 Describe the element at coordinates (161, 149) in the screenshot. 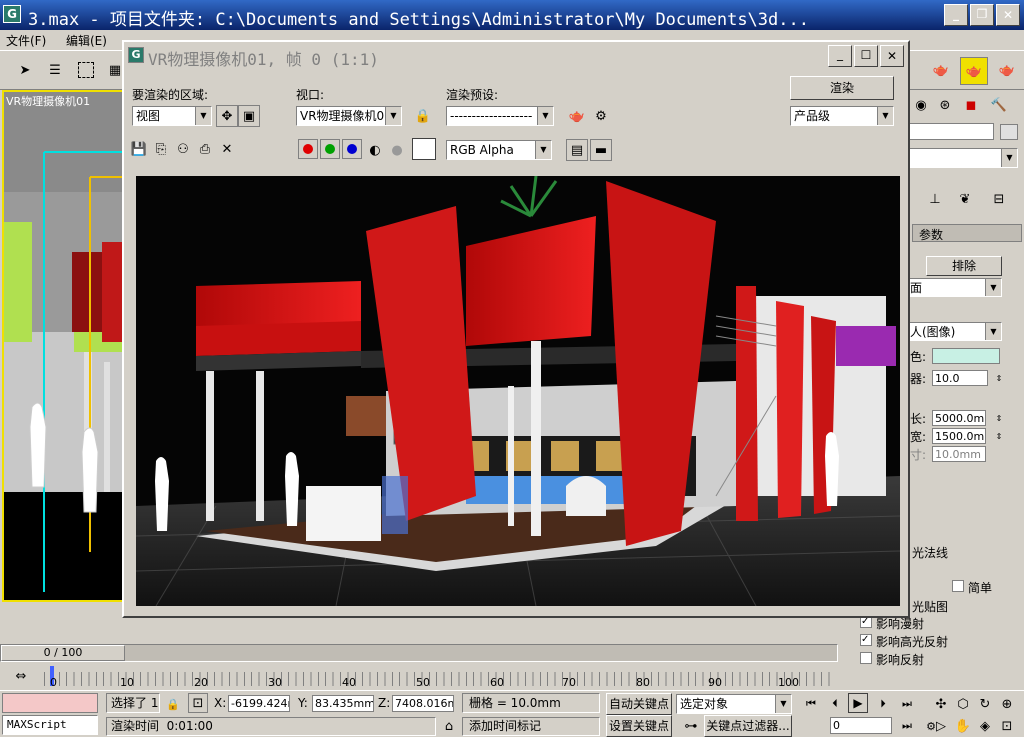

I see `copy-image-icon: ⎘` at that location.